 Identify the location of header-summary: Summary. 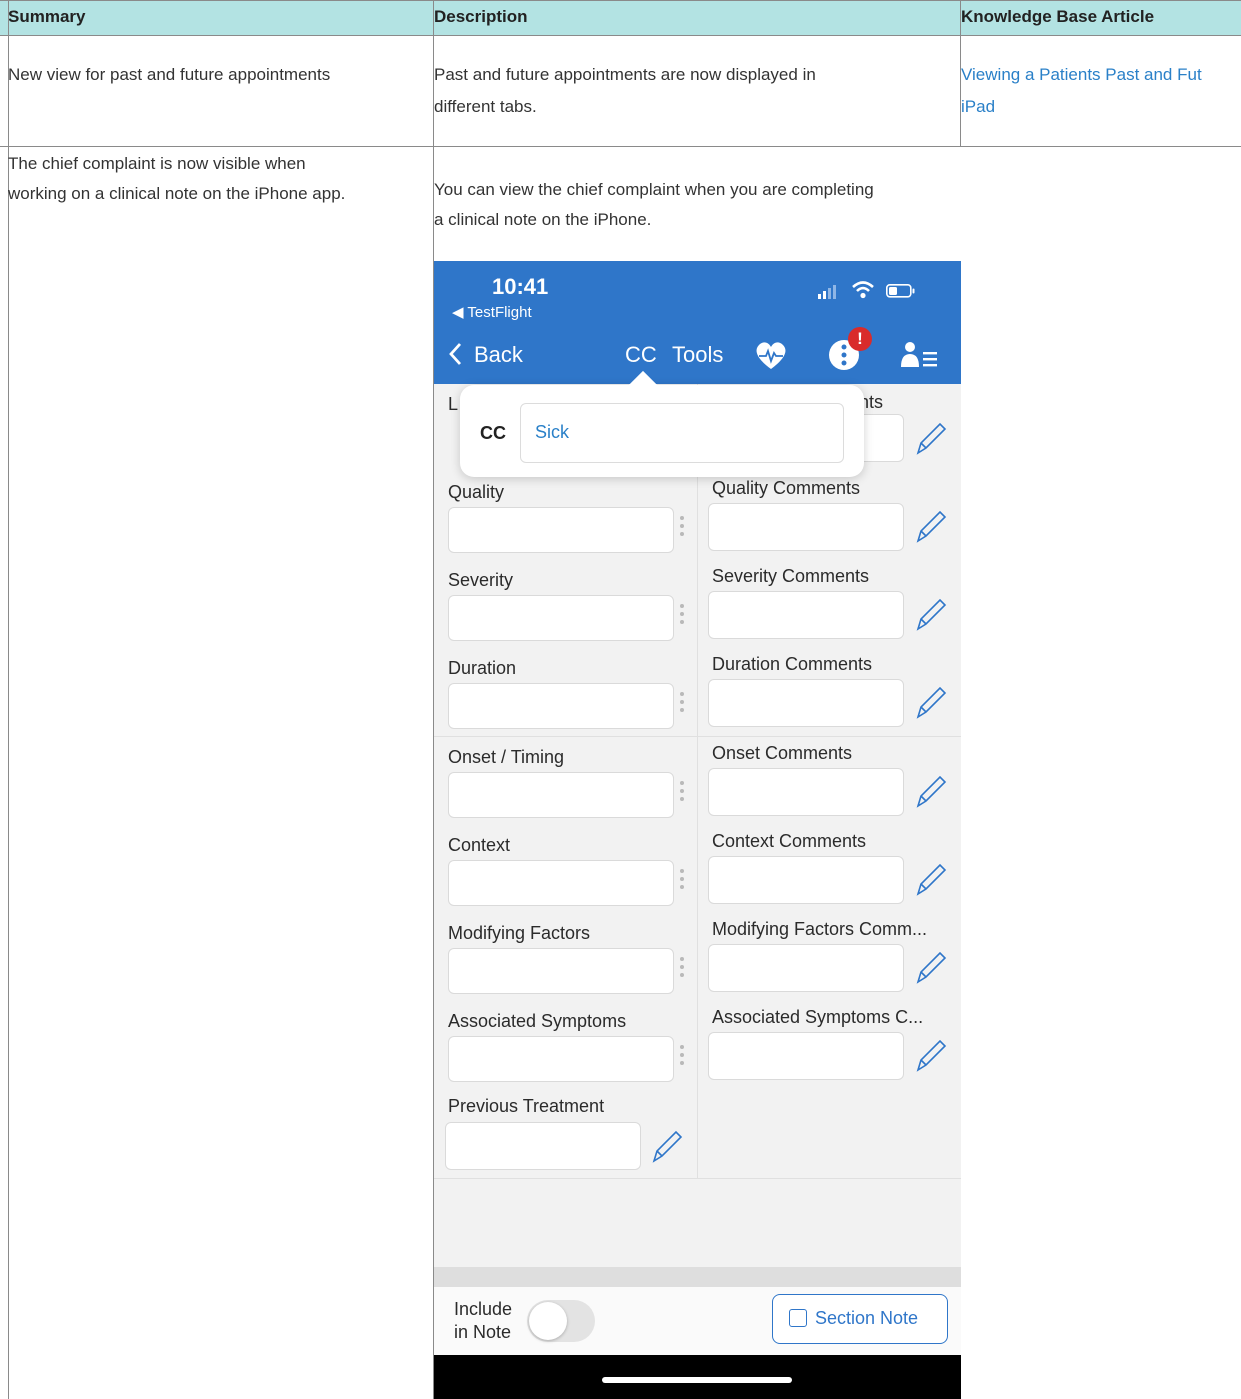
(47, 16).